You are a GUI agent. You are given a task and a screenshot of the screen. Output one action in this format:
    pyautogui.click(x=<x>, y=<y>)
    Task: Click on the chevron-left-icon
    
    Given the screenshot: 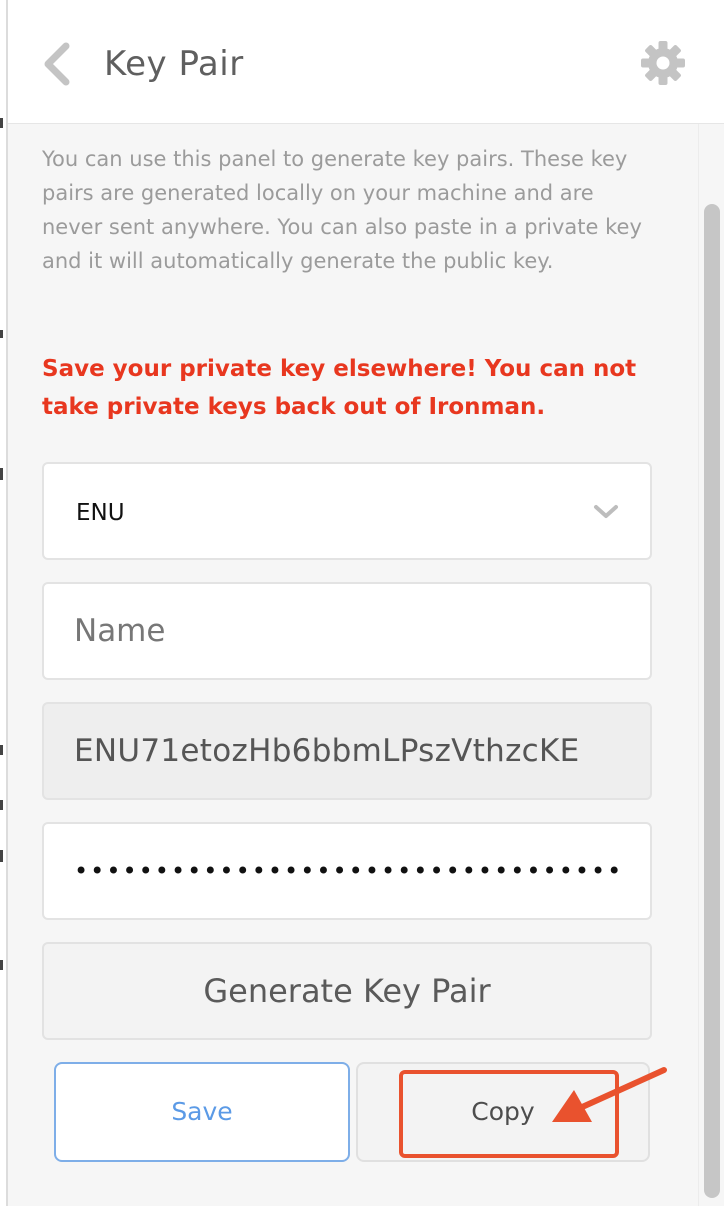 What is the action you would take?
    pyautogui.click(x=57, y=64)
    